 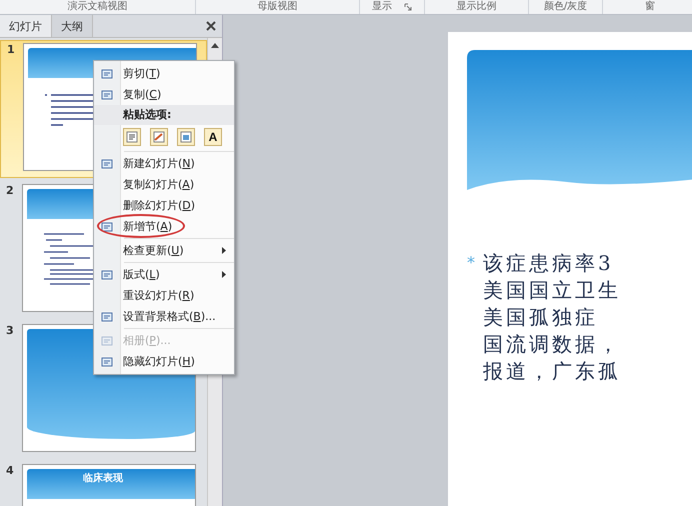 What do you see at coordinates (552, 290) in the screenshot?
I see `slide-text-line: 美国国立卫生` at bounding box center [552, 290].